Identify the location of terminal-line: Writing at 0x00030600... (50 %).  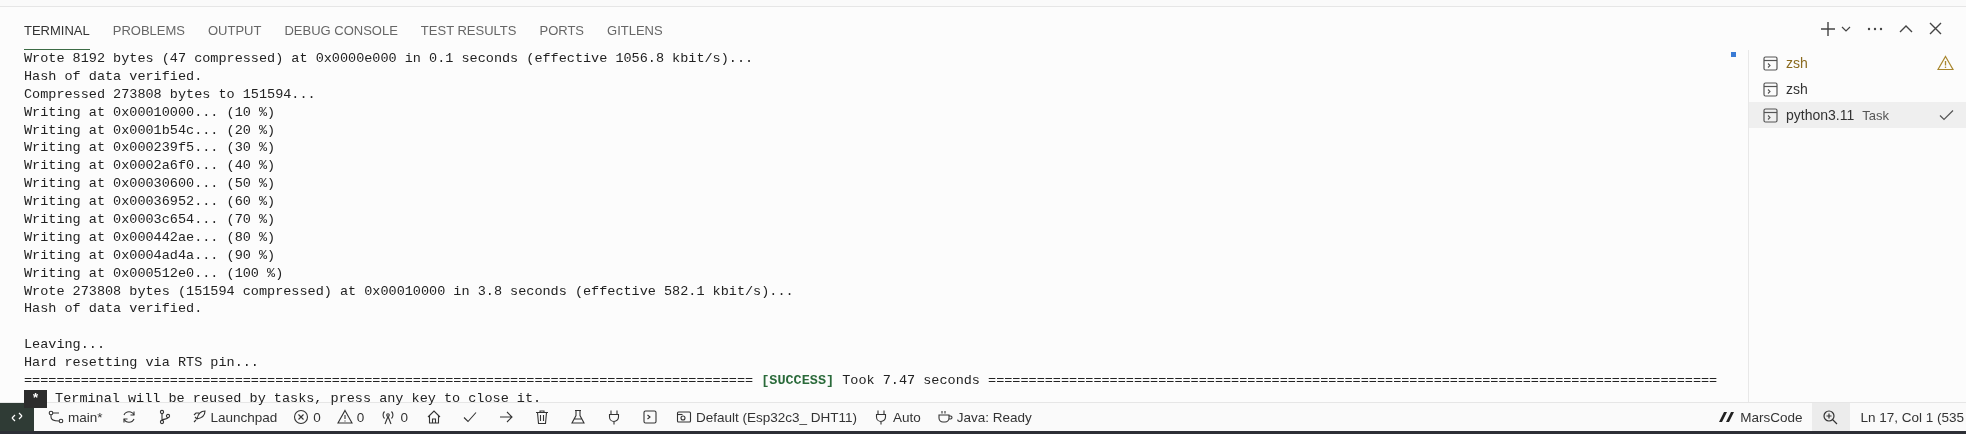
(150, 184).